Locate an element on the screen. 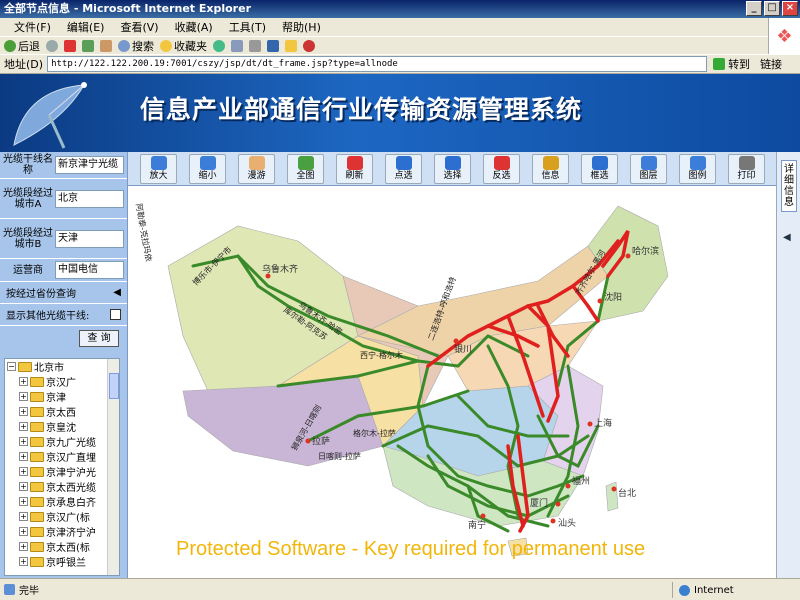 The height and width of the screenshot is (600, 800). full-extent-button: 全图 is located at coordinates (305, 168).